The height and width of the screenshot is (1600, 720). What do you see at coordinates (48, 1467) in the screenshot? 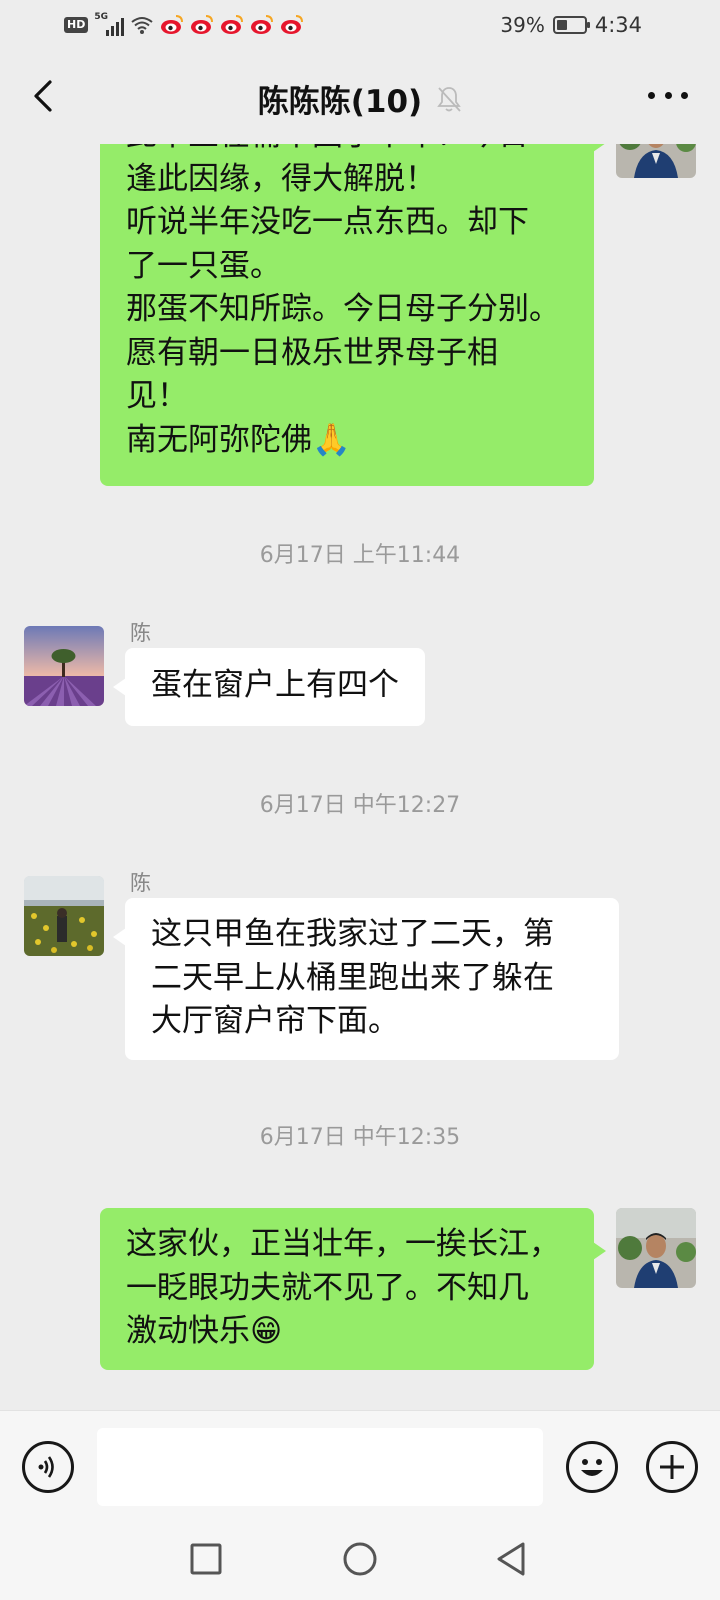
I see `voice-icon` at bounding box center [48, 1467].